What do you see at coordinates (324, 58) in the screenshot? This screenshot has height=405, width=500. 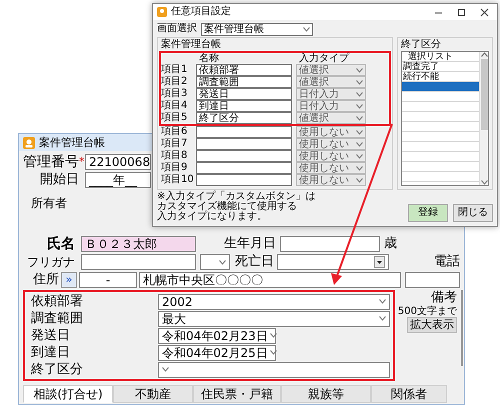 I see `column-header: 入力タイプ` at bounding box center [324, 58].